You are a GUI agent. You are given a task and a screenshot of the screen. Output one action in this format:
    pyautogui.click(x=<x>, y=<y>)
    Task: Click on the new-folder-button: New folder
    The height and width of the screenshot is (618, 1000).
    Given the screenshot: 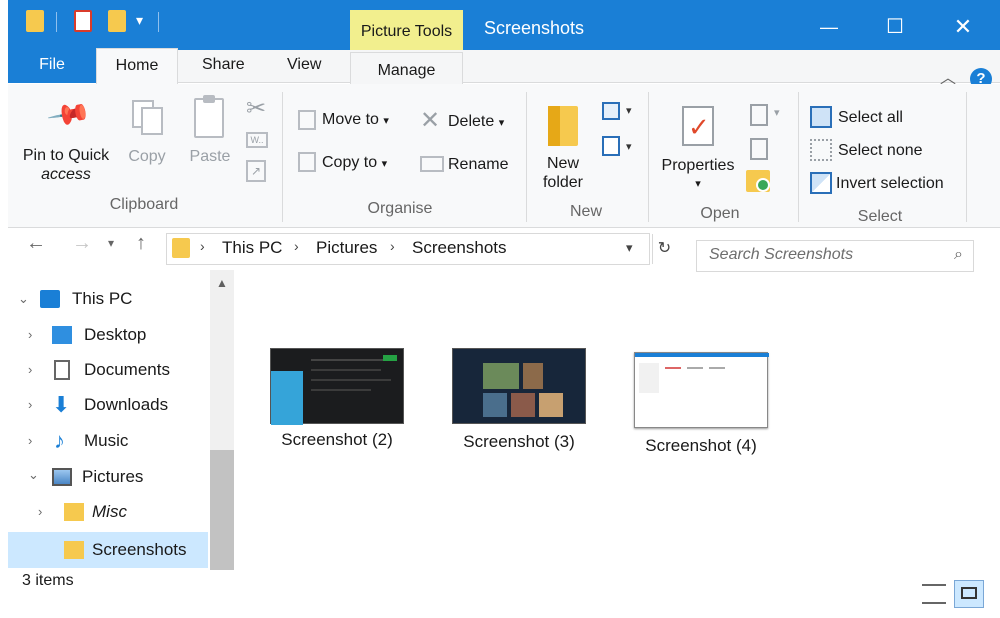 What is the action you would take?
    pyautogui.click(x=563, y=173)
    